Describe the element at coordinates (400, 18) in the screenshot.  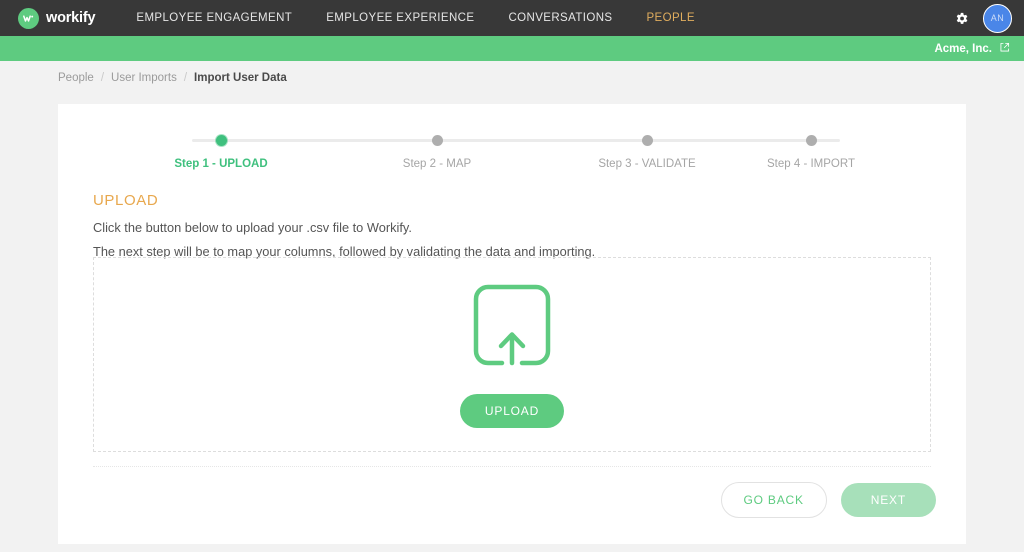
I see `nav-item-employee-experience: EMPLOYEE EXPERIENCE` at that location.